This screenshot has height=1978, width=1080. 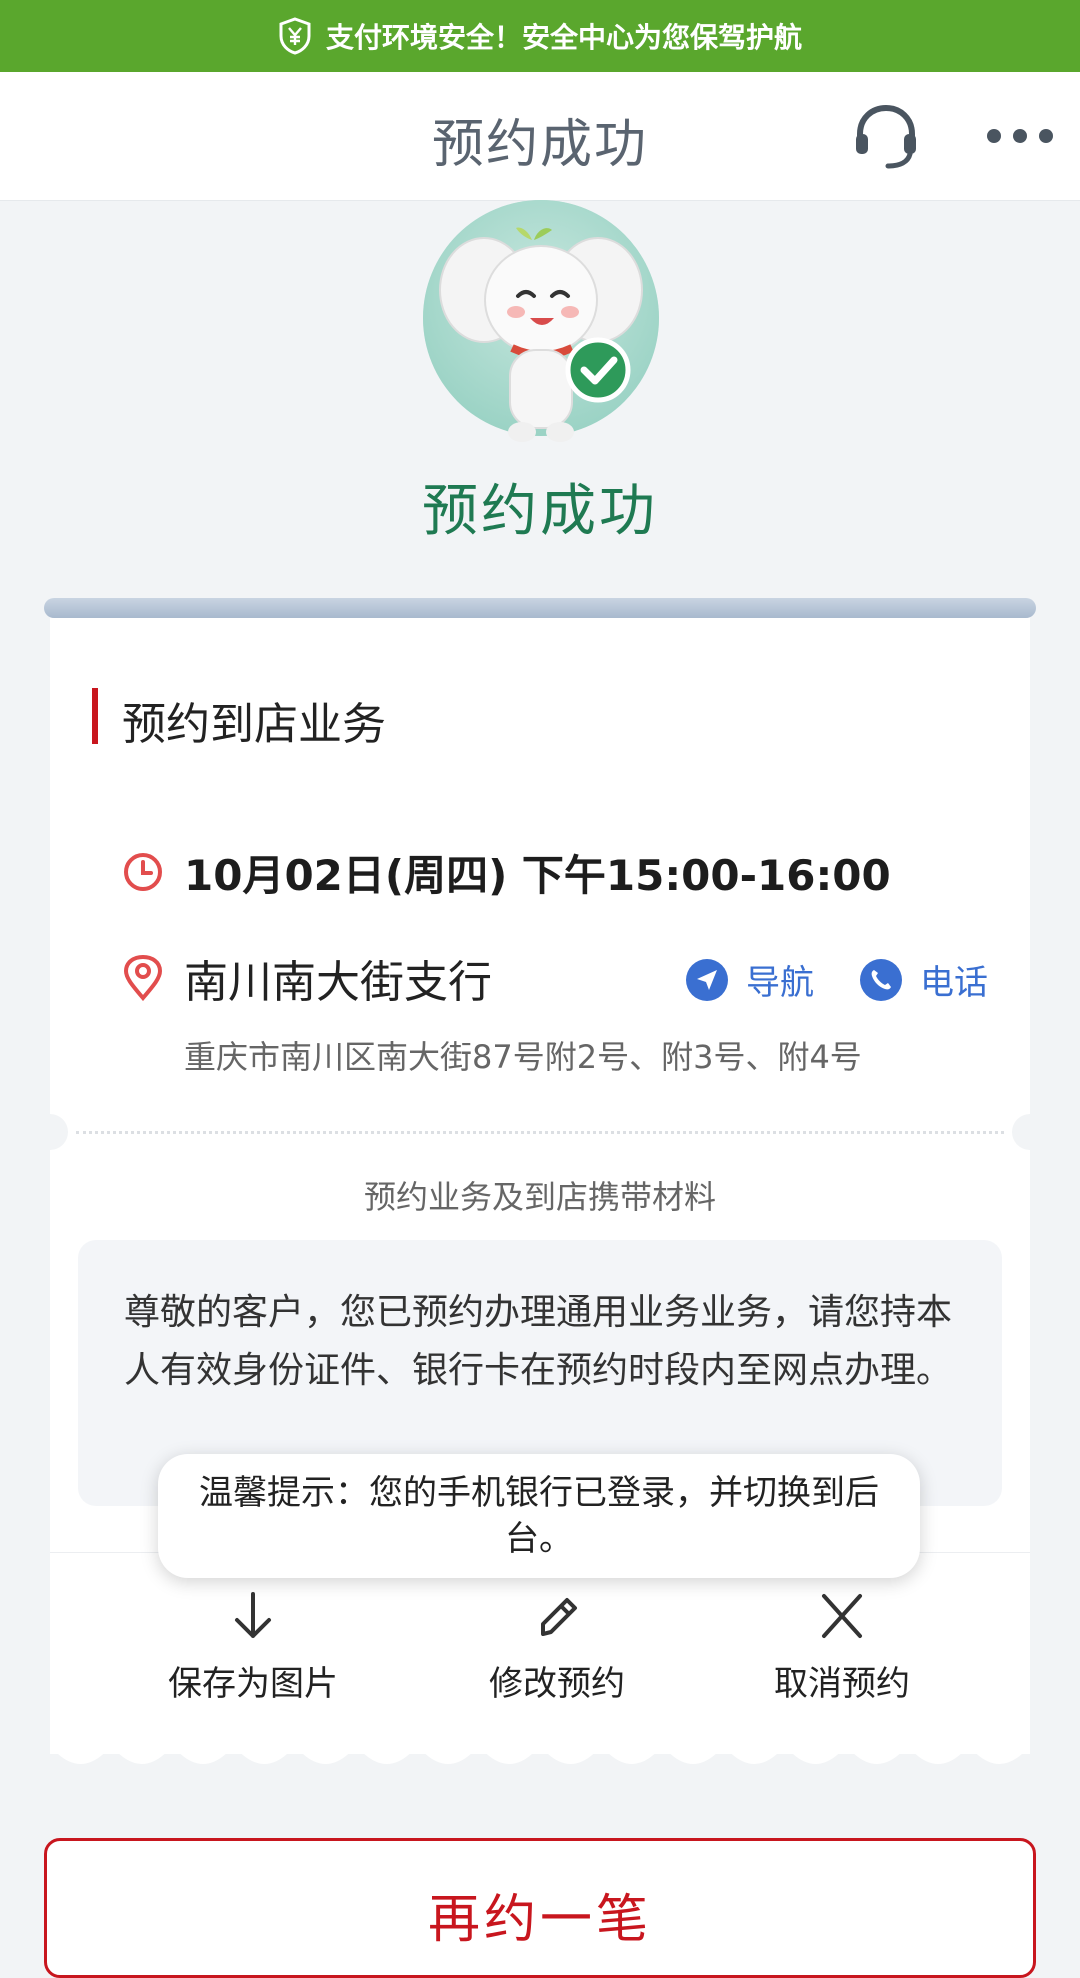 What do you see at coordinates (886, 136) in the screenshot?
I see `headset-icon` at bounding box center [886, 136].